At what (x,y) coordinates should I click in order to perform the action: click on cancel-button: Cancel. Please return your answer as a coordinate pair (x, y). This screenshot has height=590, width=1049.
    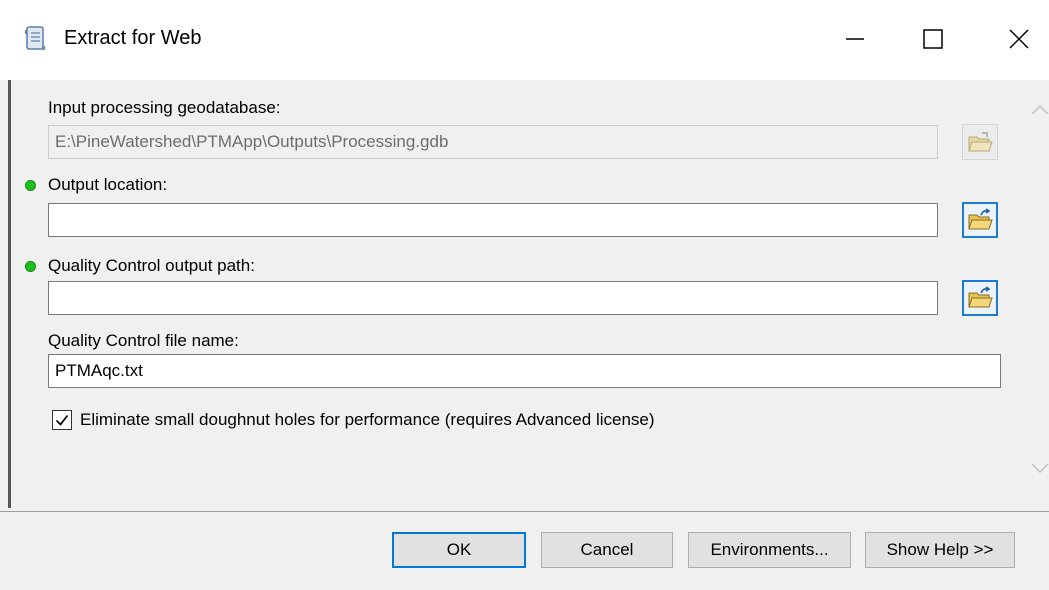
    Looking at the image, I should click on (607, 550).